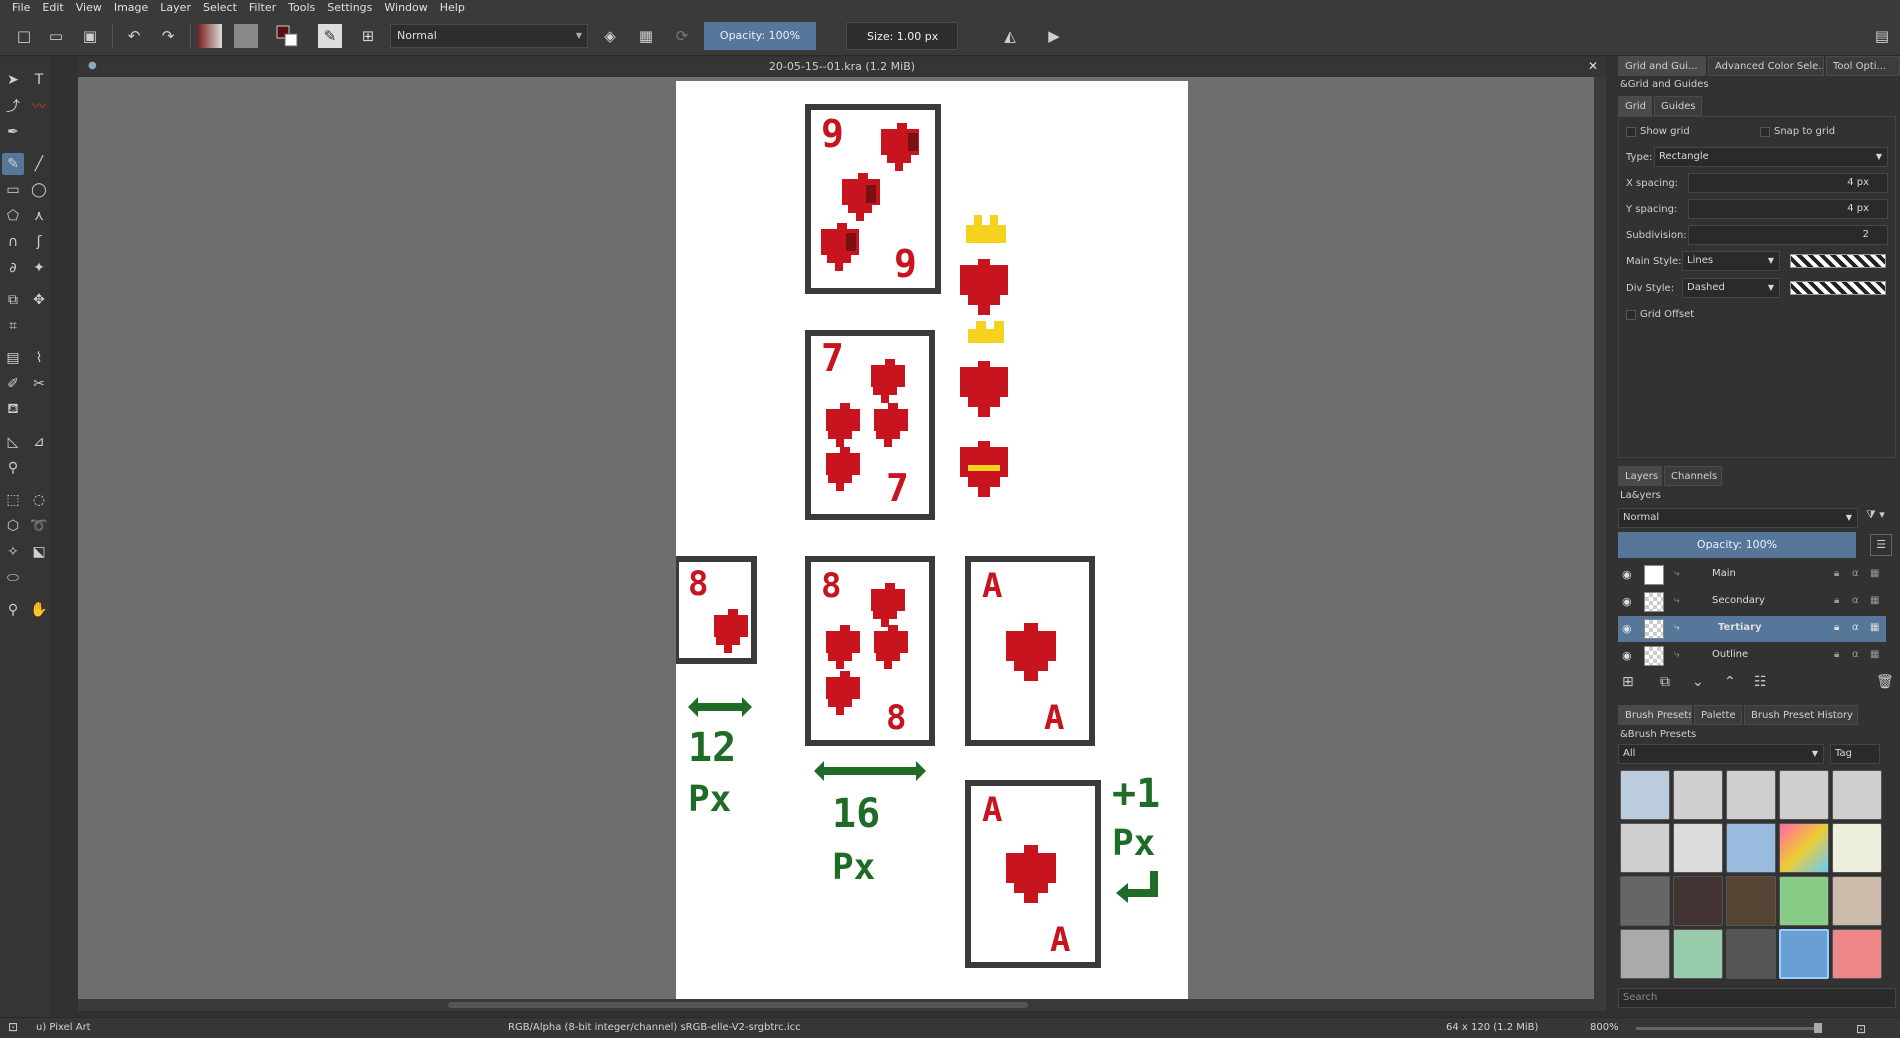 The width and height of the screenshot is (1900, 1038). What do you see at coordinates (610, 36) in the screenshot?
I see `eraser-mode-icon: ◈` at bounding box center [610, 36].